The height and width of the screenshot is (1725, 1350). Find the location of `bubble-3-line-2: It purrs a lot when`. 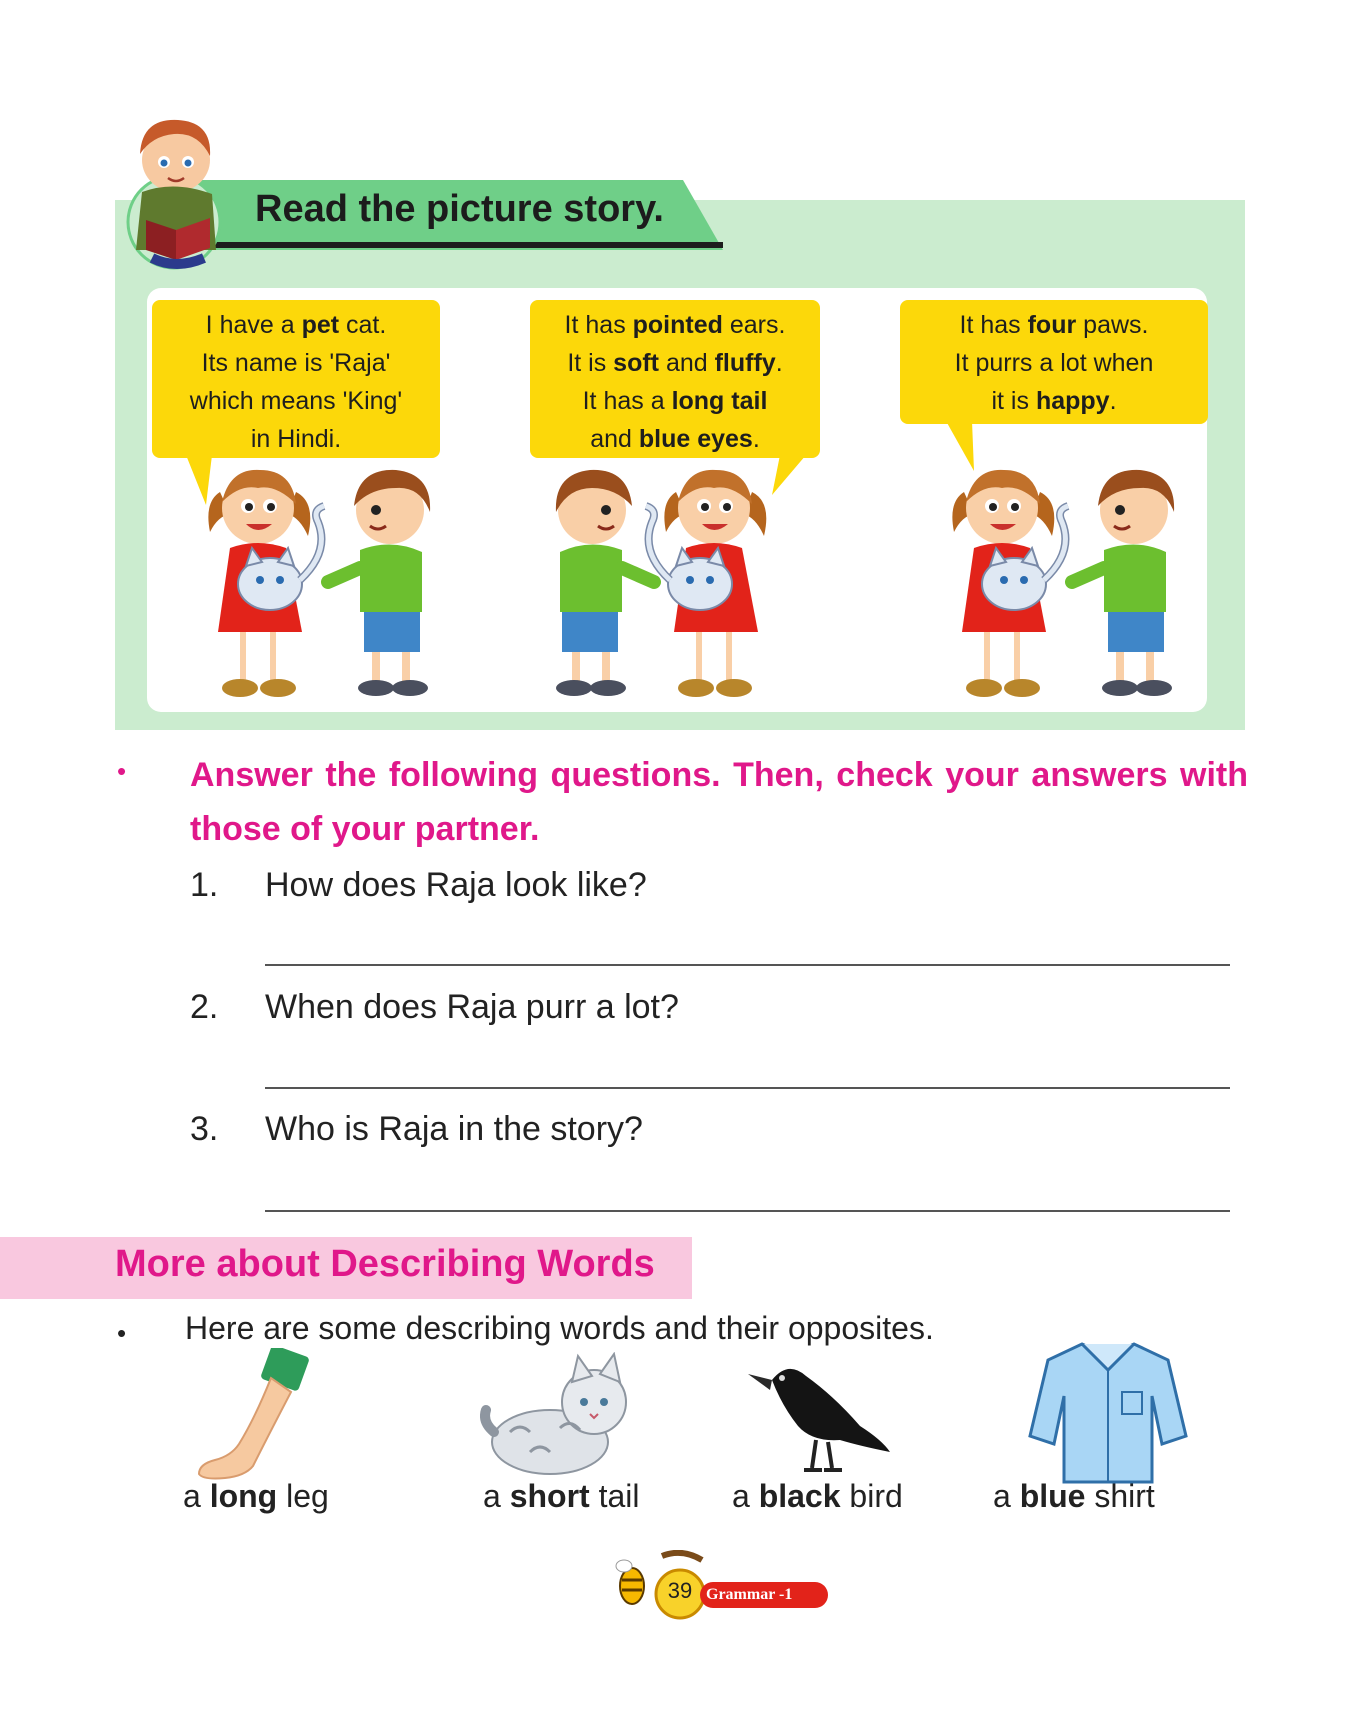

bubble-3-line-2: It purrs a lot when is located at coordinates (1054, 363).